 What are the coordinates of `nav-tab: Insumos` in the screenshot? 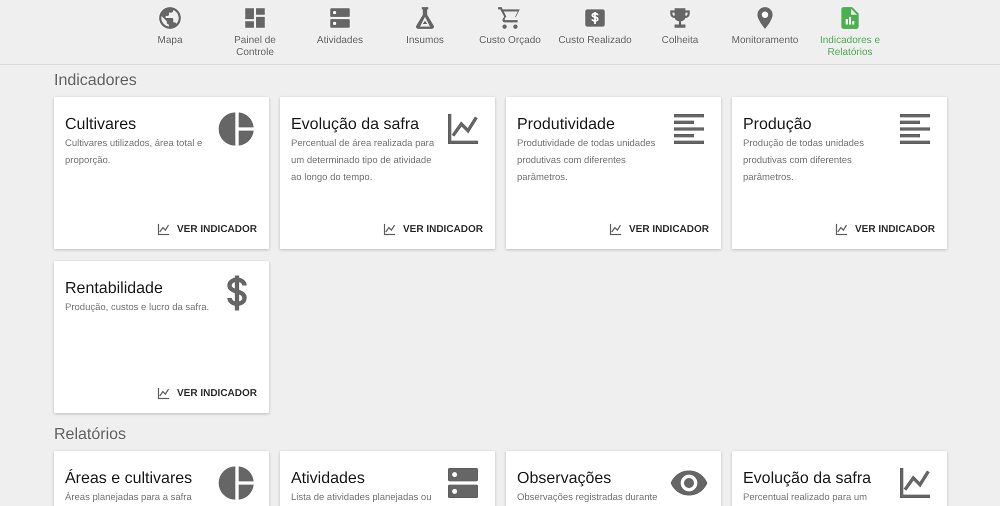 It's located at (425, 32).